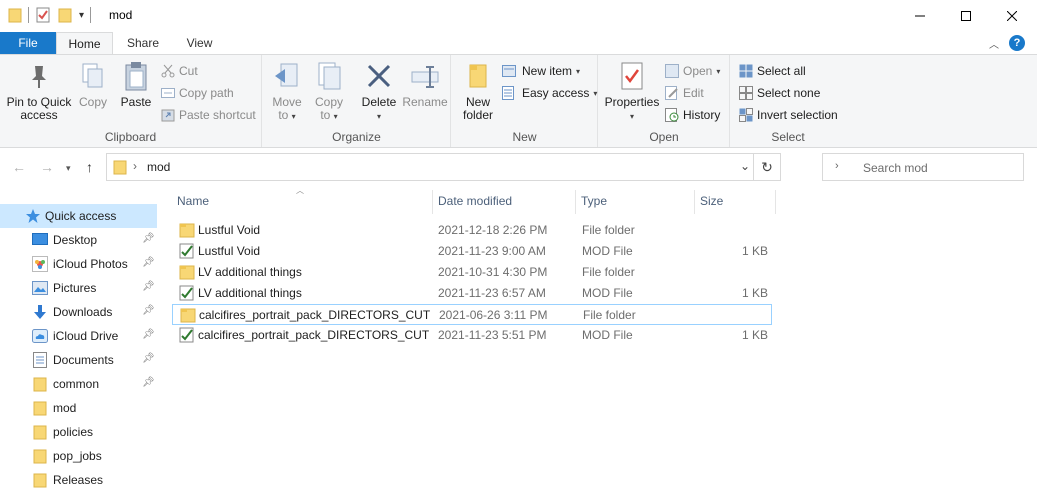  What do you see at coordinates (78, 240) in the screenshot?
I see `nav-item-desktop: Desktop 📌︎` at bounding box center [78, 240].